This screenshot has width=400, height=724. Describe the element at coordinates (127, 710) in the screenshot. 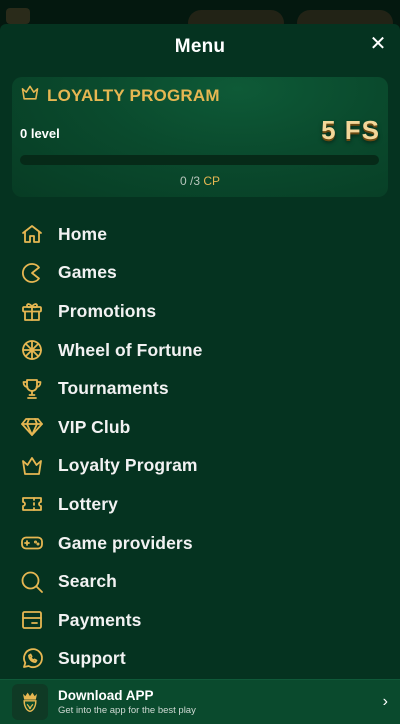

I see `download-subtitle: Get into the app for the best play` at that location.